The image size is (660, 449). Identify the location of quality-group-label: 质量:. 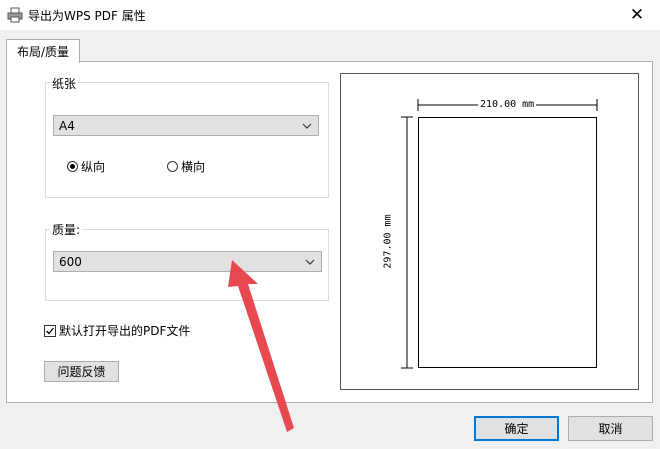
(66, 229).